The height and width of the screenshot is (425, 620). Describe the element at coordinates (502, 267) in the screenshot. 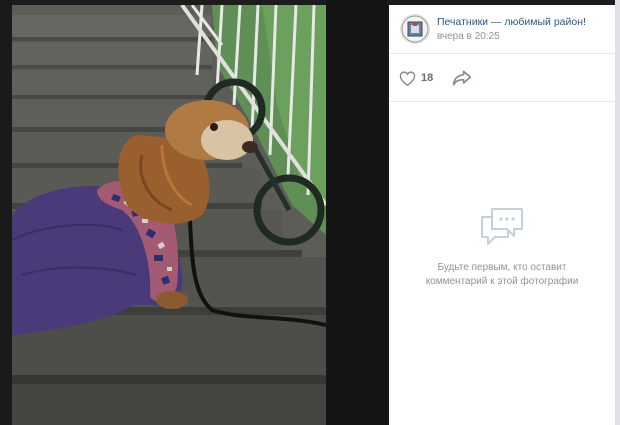

I see `empty-comments-line-1: Будьте первым, кто оставит` at that location.